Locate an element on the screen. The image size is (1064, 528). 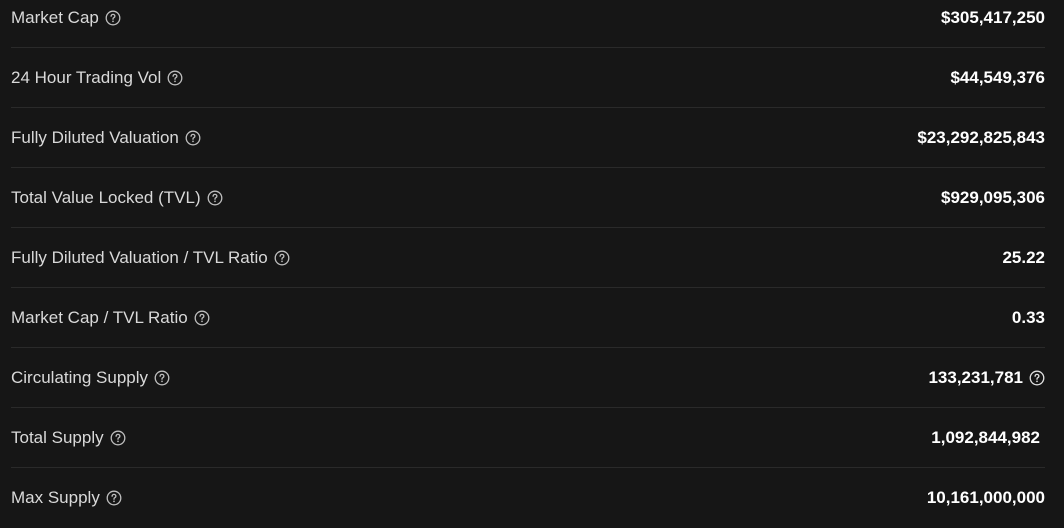
stat-row-total-value-locked: Total Value Locked (TVL) $929,095,306 is located at coordinates (532, 198).